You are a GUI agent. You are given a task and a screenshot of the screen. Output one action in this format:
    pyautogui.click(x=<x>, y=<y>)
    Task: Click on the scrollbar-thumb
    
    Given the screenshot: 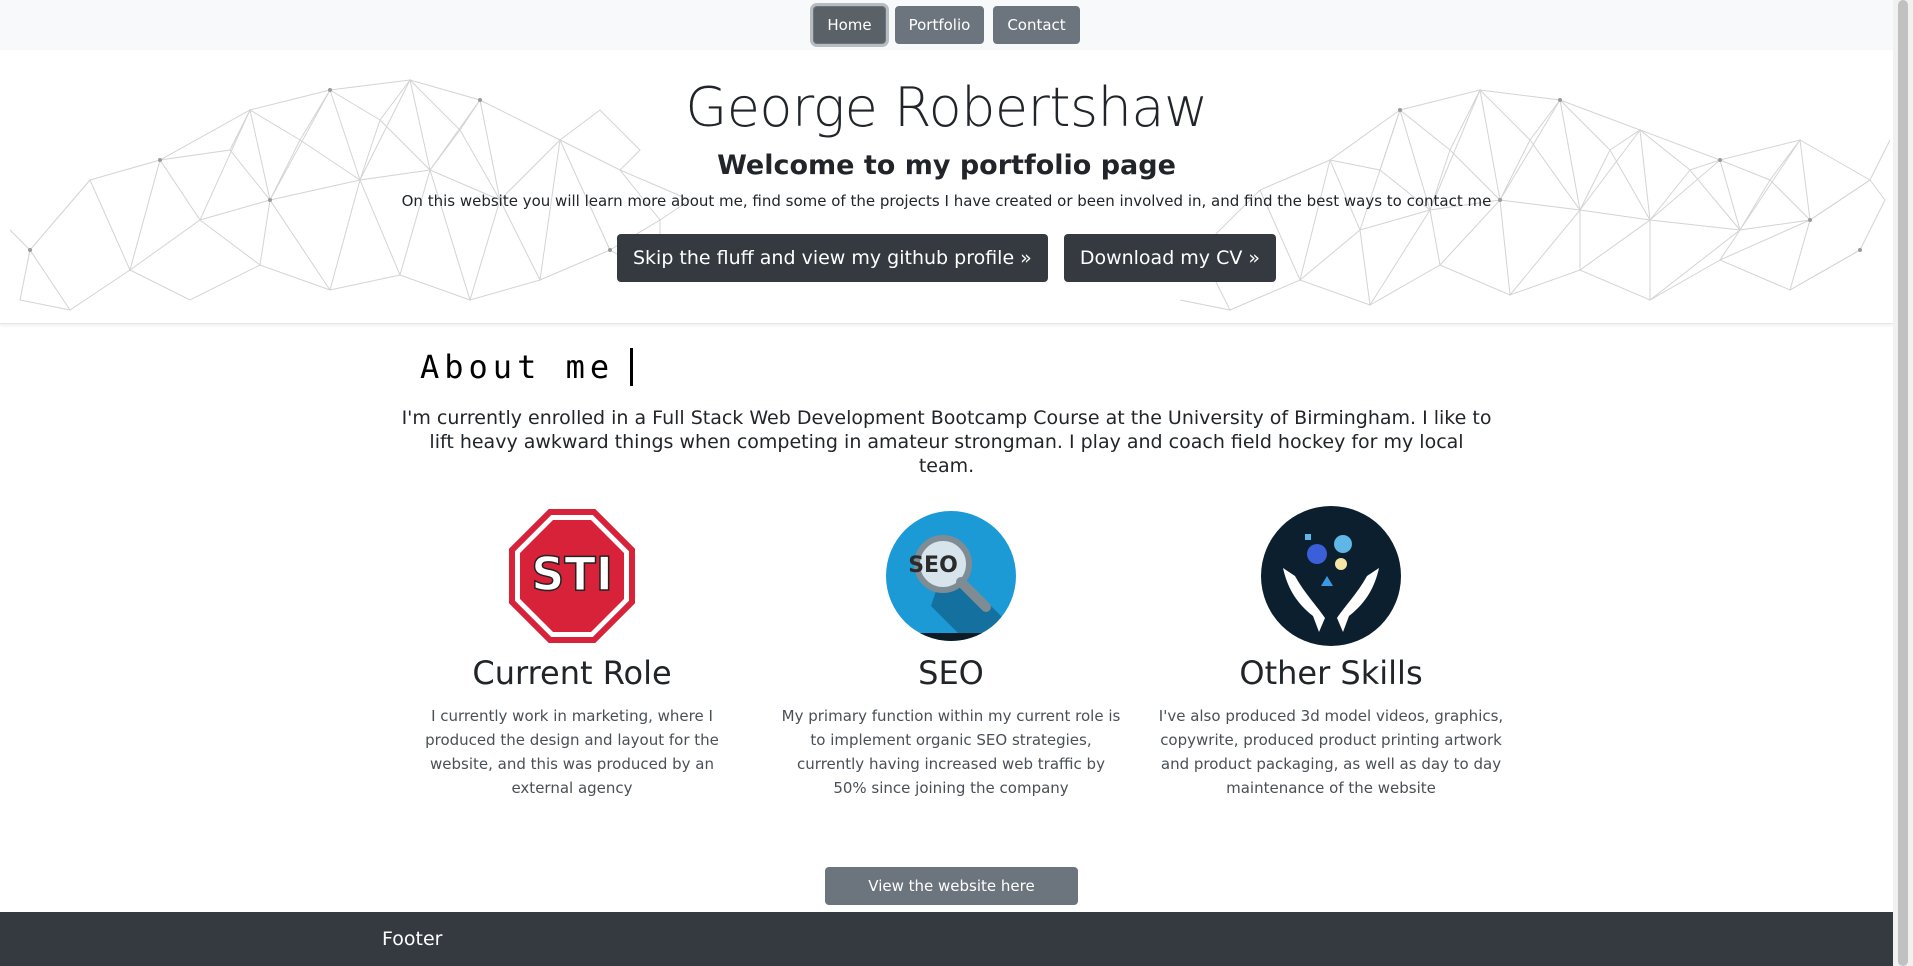 What is the action you would take?
    pyautogui.click(x=1903, y=483)
    